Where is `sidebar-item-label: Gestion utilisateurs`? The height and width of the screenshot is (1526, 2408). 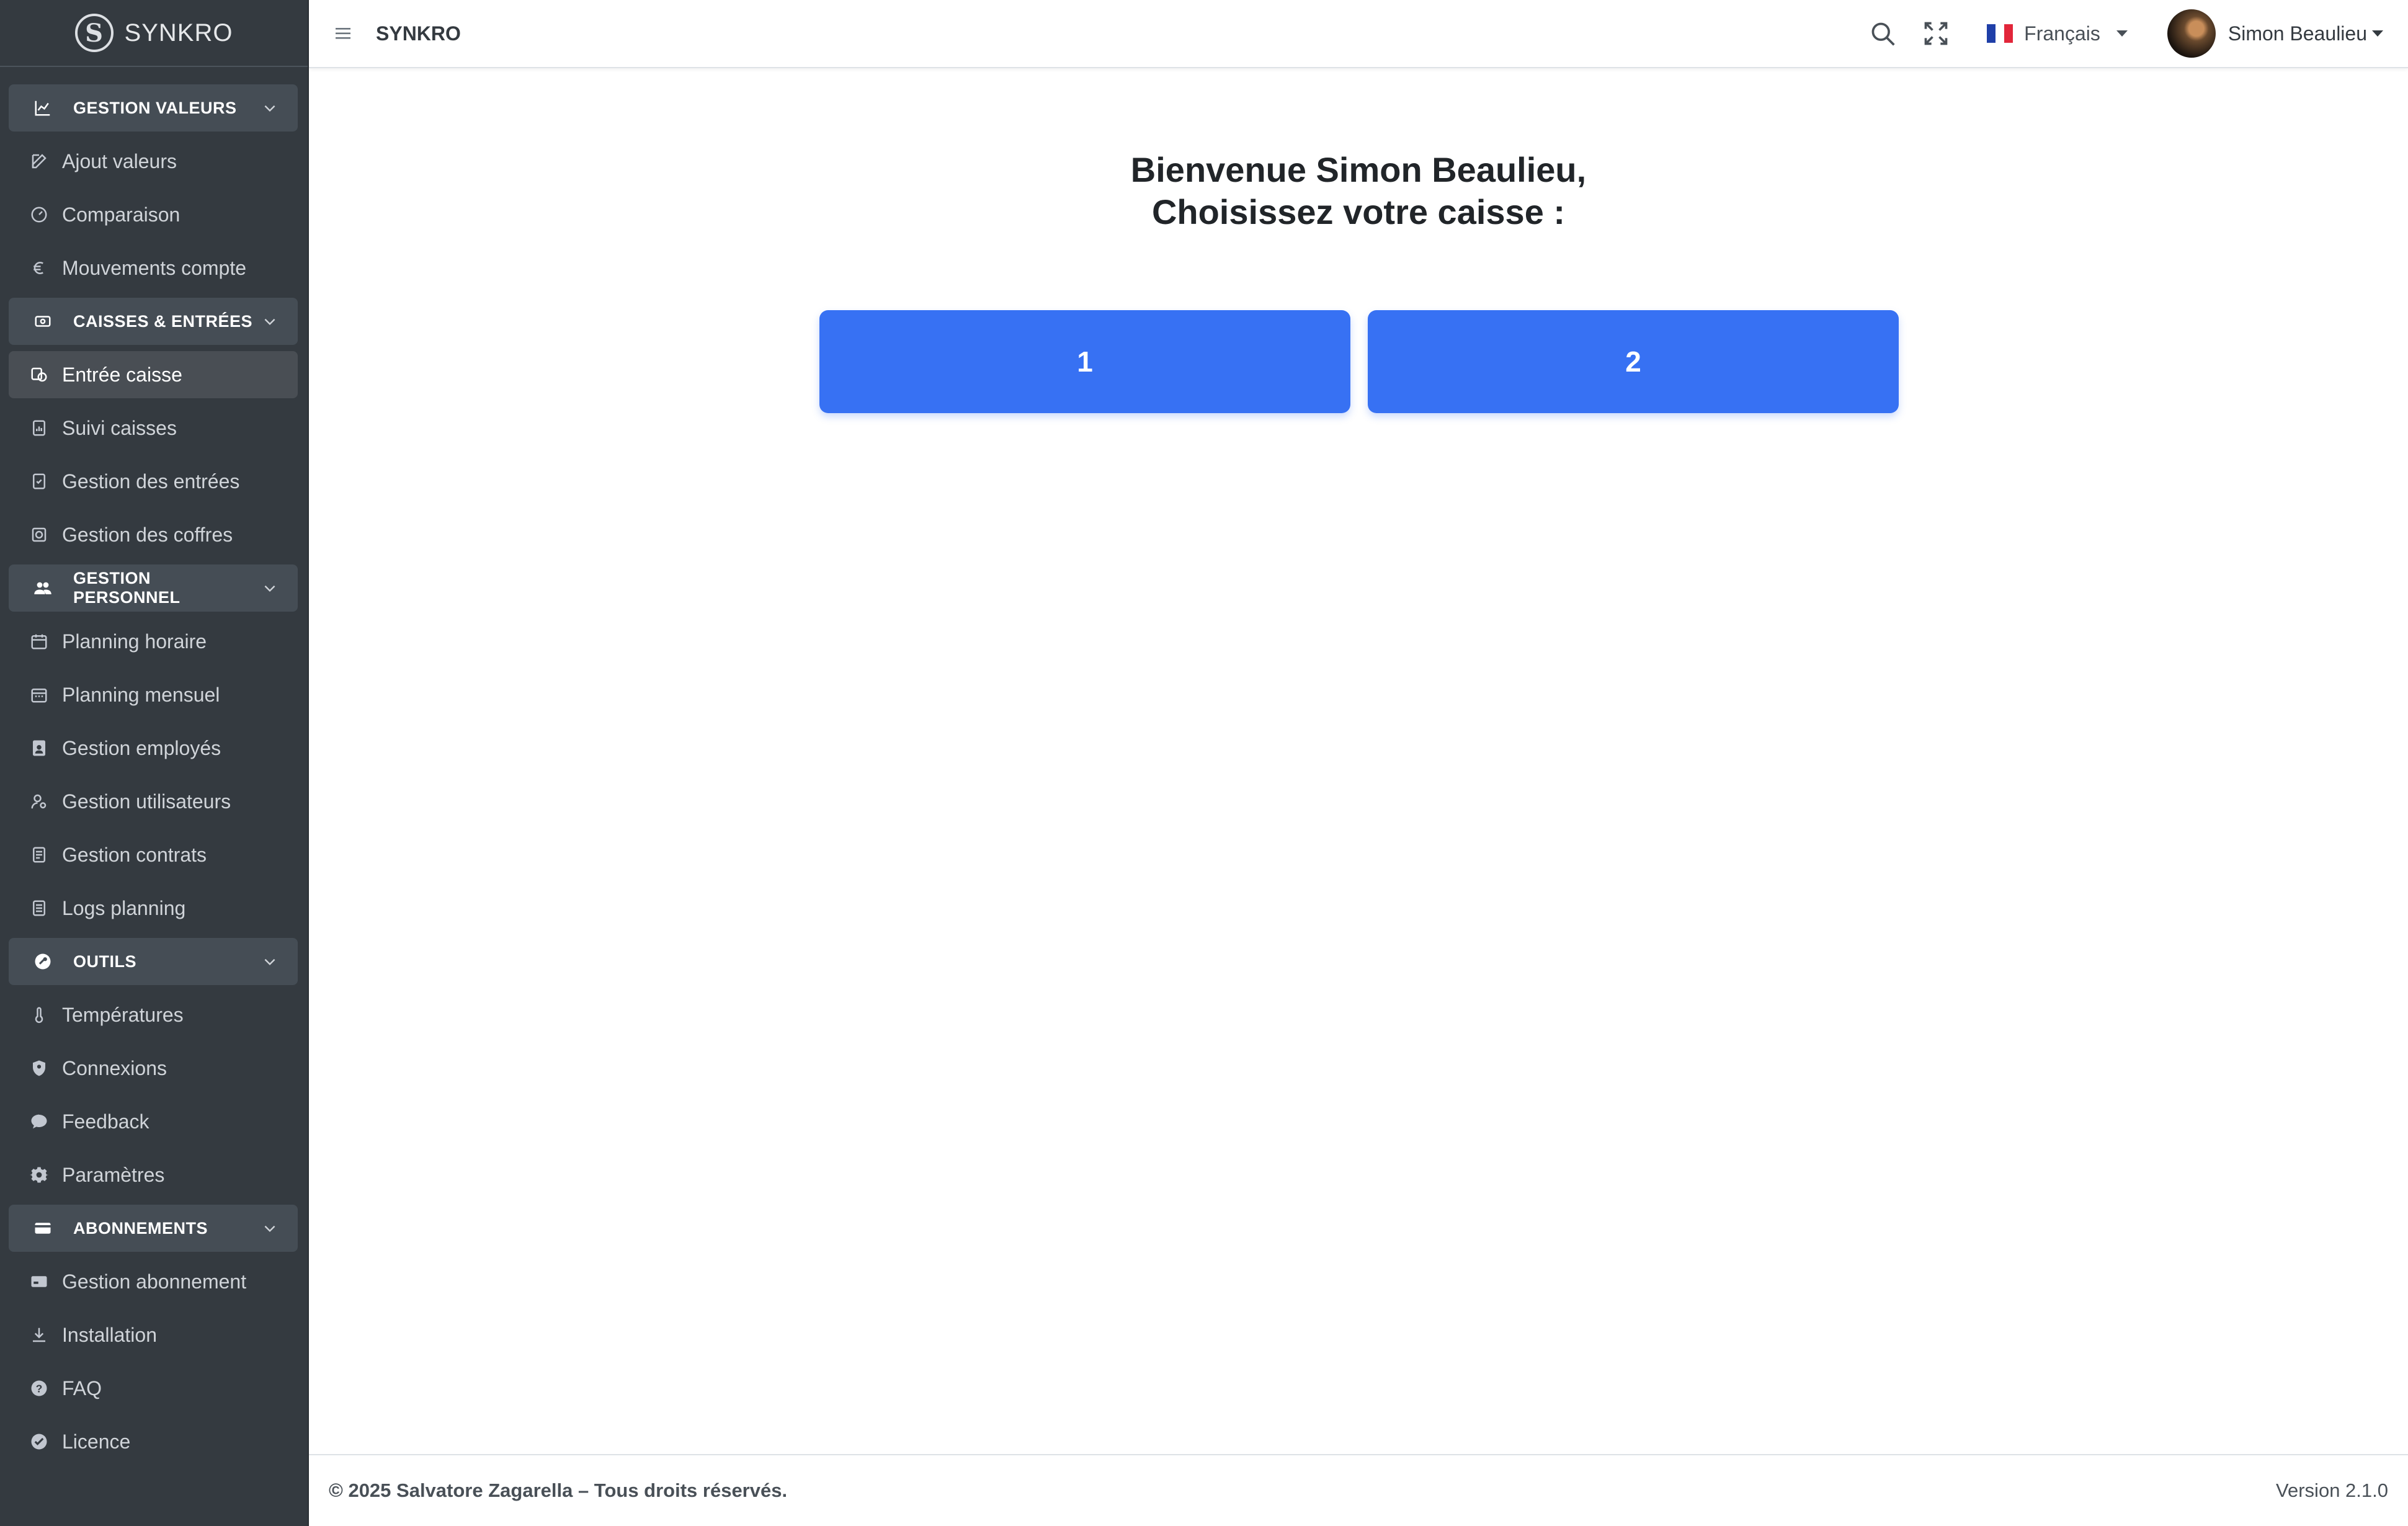 sidebar-item-label: Gestion utilisateurs is located at coordinates (146, 801).